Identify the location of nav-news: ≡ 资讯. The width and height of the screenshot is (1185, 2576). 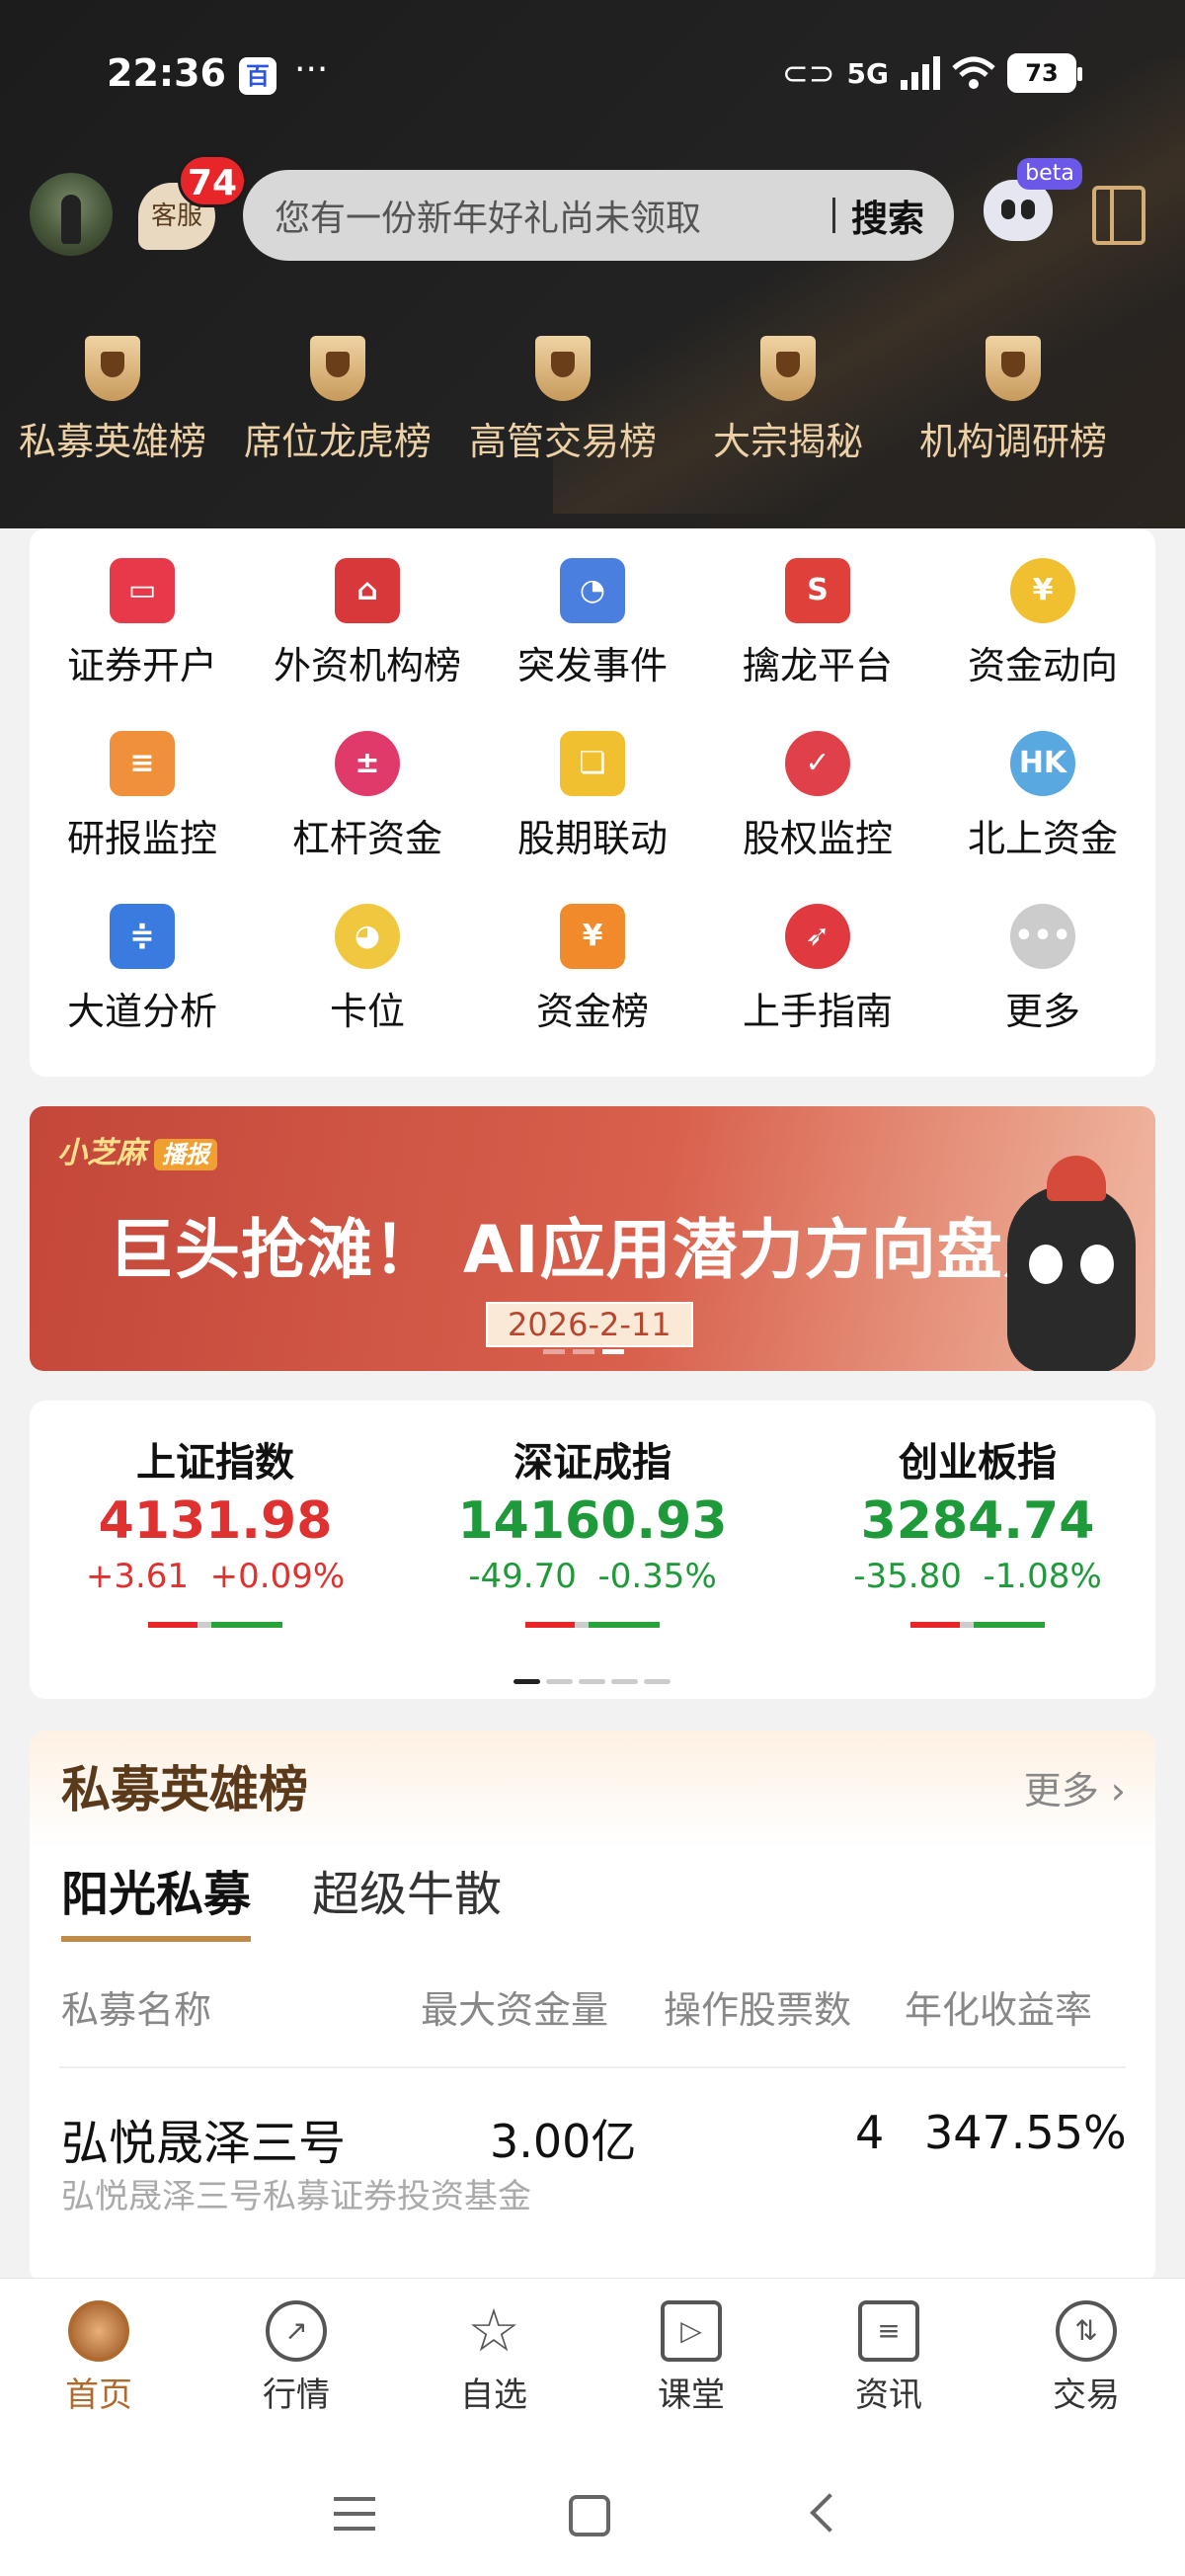
(889, 2364).